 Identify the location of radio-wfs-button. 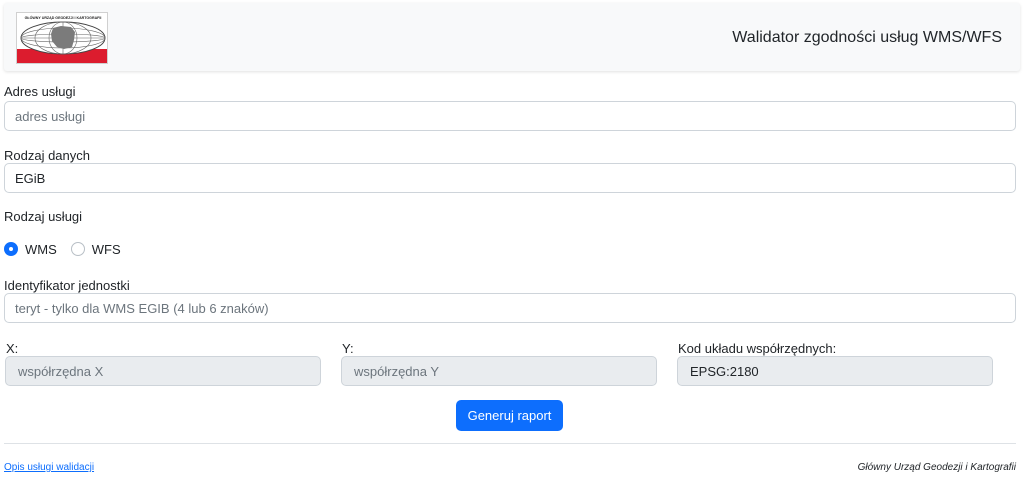
(77, 249).